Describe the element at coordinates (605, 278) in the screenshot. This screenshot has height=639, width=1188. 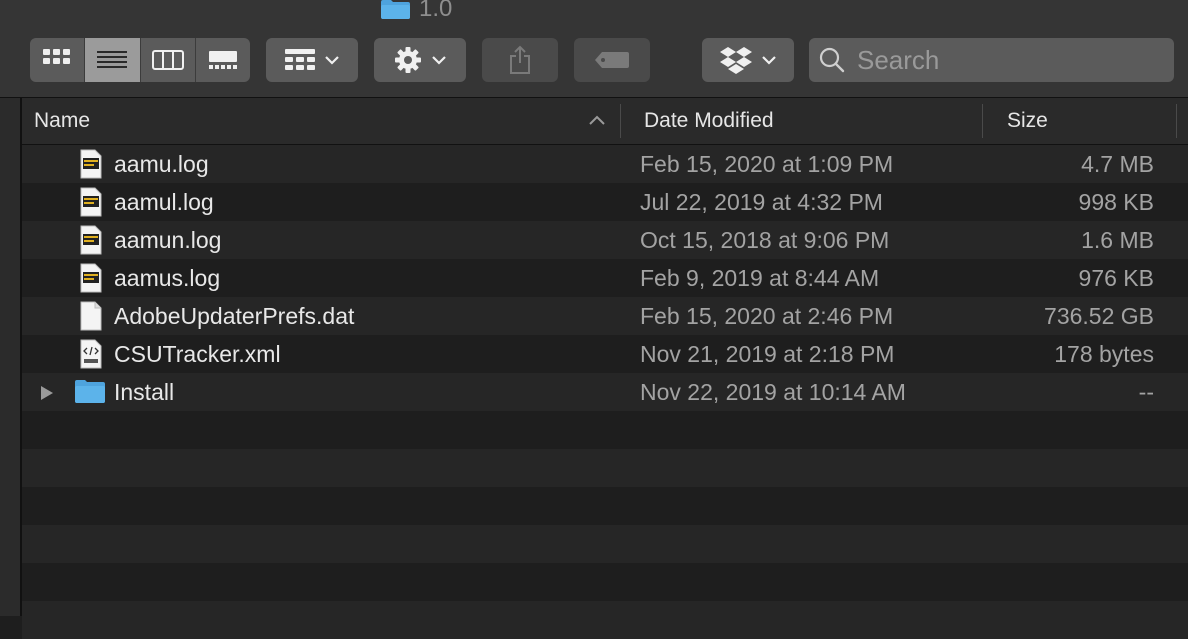
I see `file-row: aamus.log Feb 9, 2019 at 8:44 AM 976 KB` at that location.